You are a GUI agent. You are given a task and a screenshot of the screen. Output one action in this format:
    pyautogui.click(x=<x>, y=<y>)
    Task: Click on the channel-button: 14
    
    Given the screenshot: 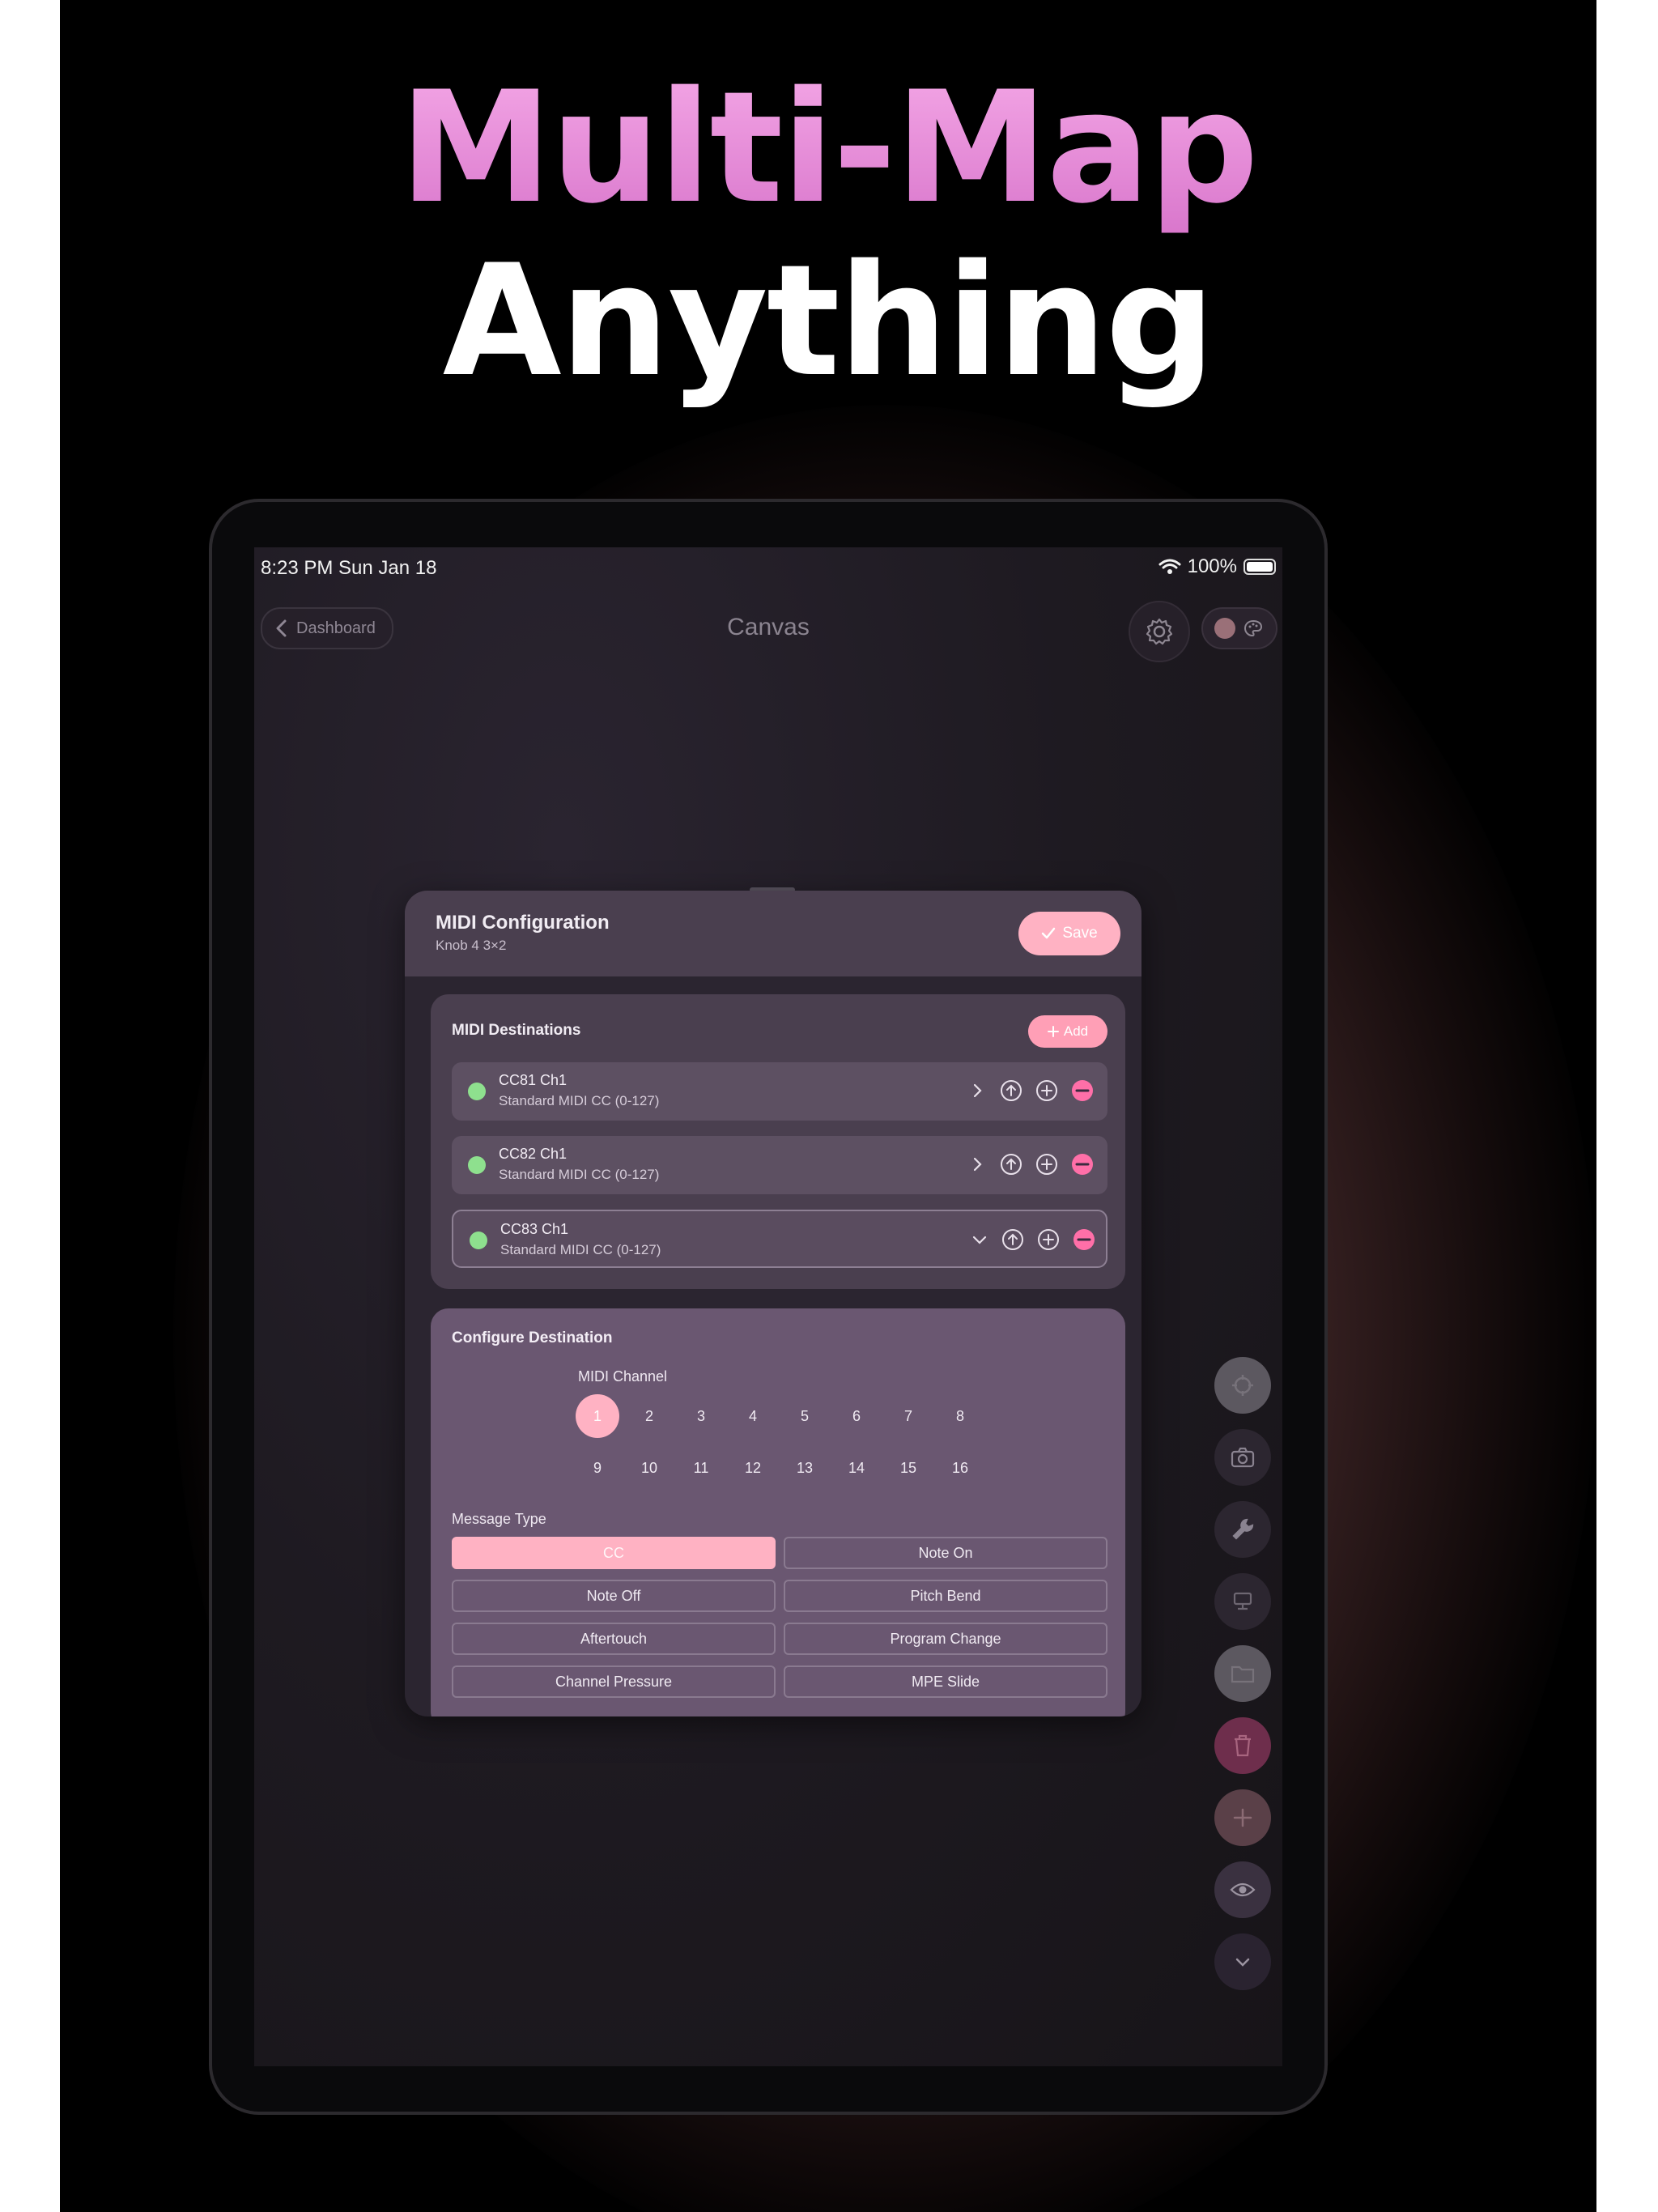 What is the action you would take?
    pyautogui.click(x=856, y=1468)
    